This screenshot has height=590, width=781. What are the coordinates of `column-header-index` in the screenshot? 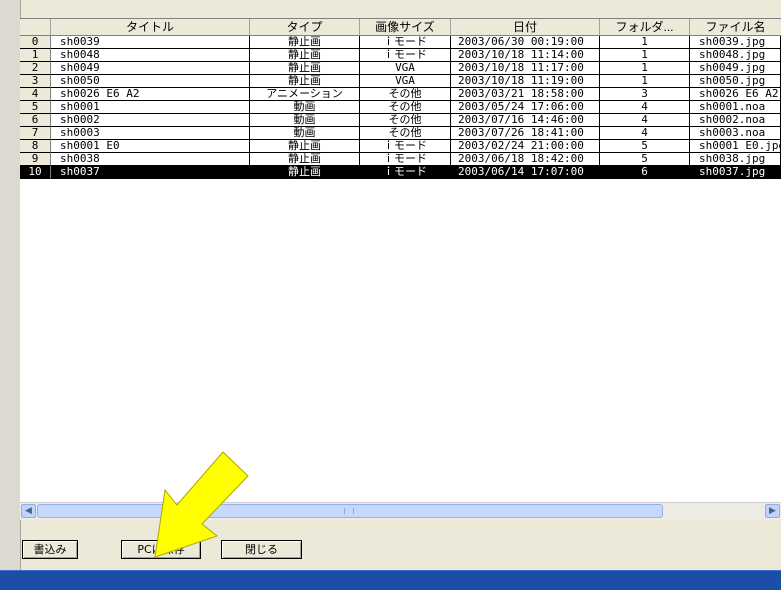 It's located at (35, 27).